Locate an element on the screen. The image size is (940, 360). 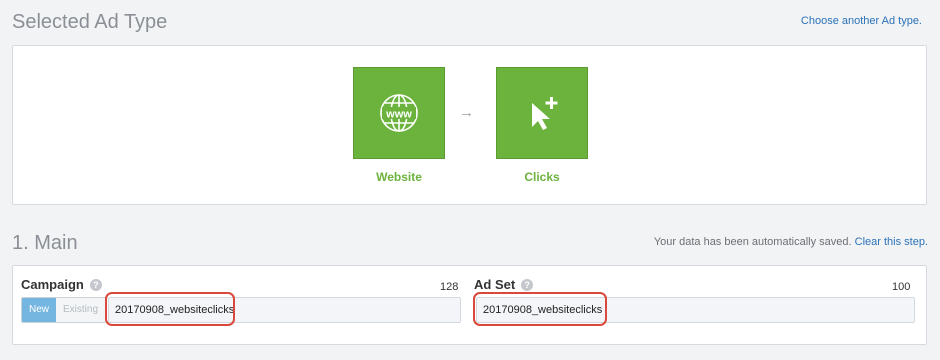
flow-arrow-icon: → is located at coordinates (466, 112).